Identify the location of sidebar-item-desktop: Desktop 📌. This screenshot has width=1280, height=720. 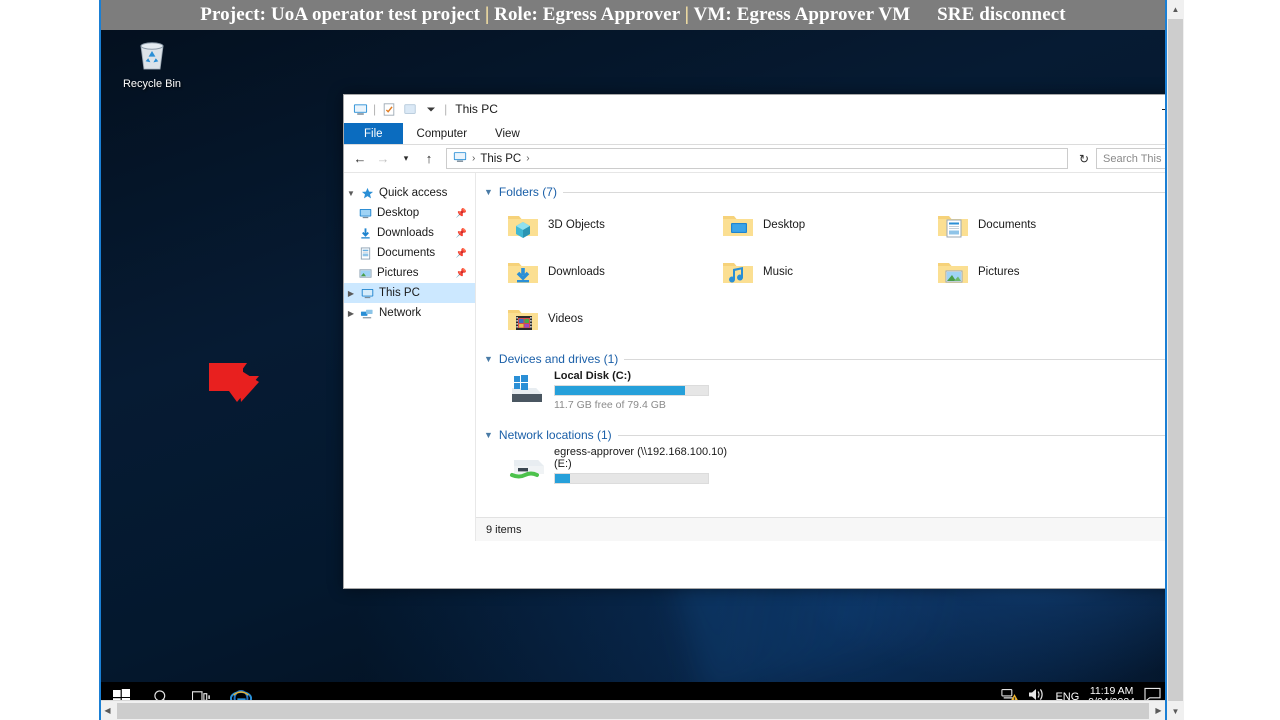
(409, 213).